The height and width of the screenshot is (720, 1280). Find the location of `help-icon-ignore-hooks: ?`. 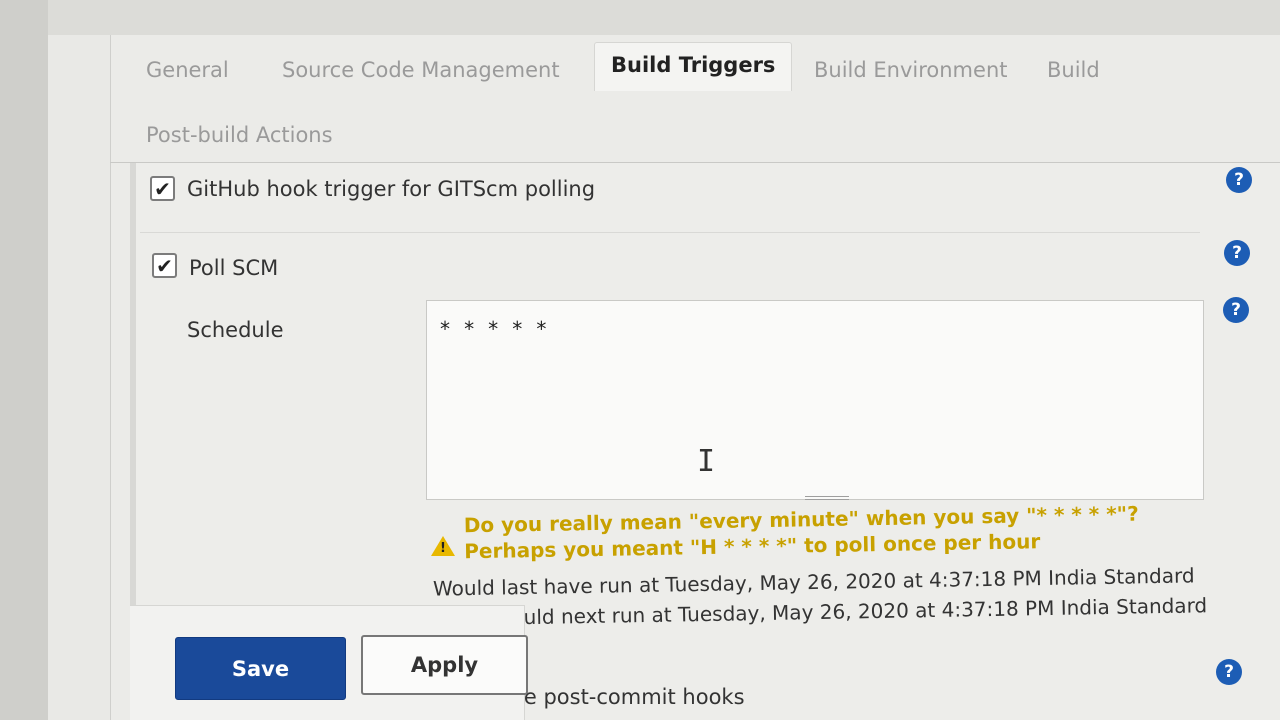

help-icon-ignore-hooks: ? is located at coordinates (1229, 672).